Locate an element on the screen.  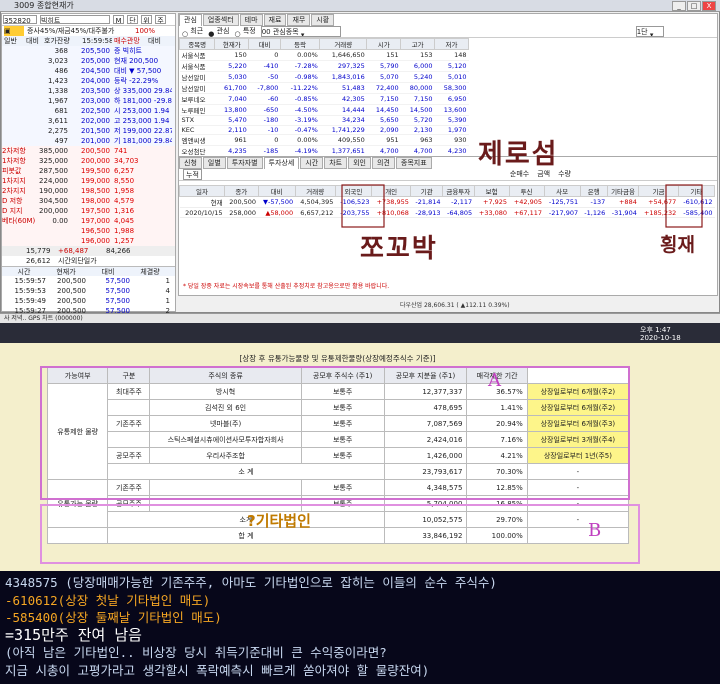
watch-cell: 5,220 is located at coordinates (231, 66).